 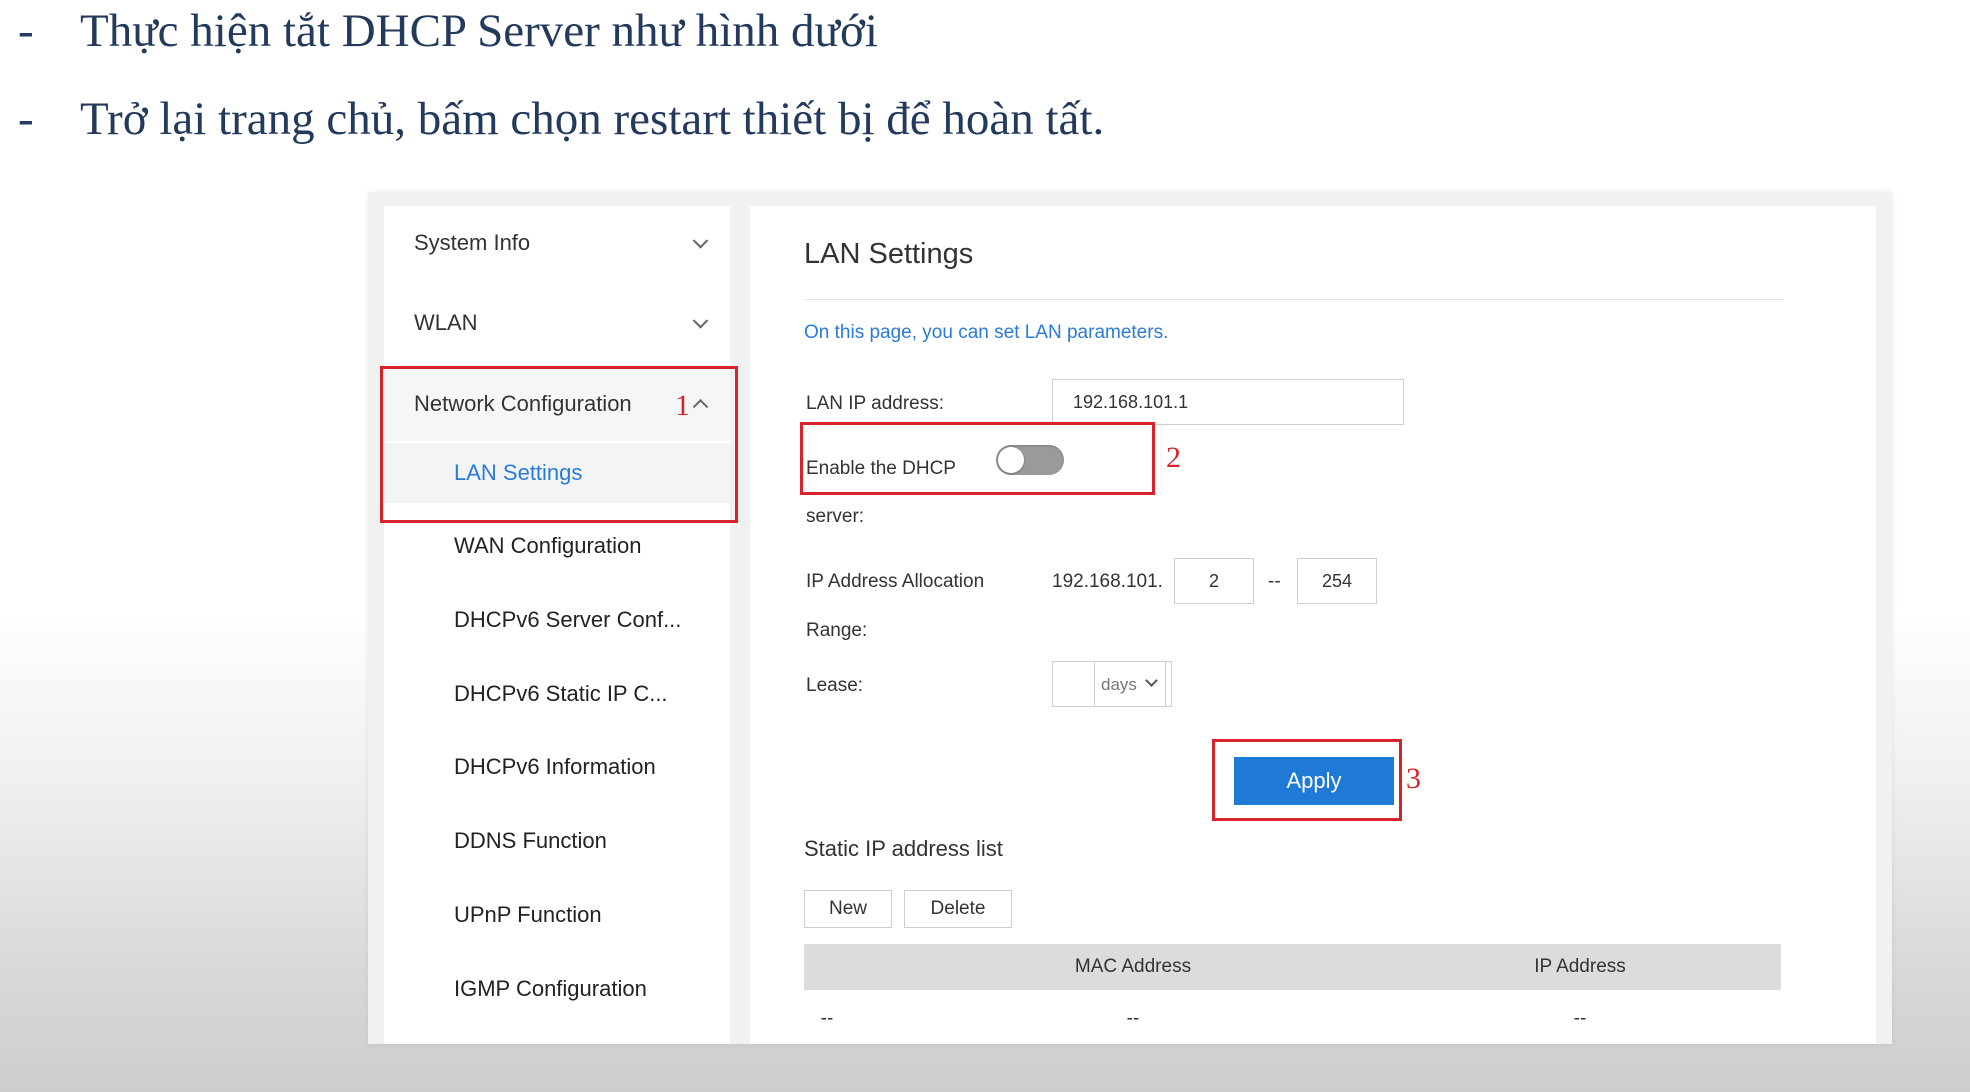 What do you see at coordinates (557, 243) in the screenshot?
I see `sidebar-item-system-info: System Info` at bounding box center [557, 243].